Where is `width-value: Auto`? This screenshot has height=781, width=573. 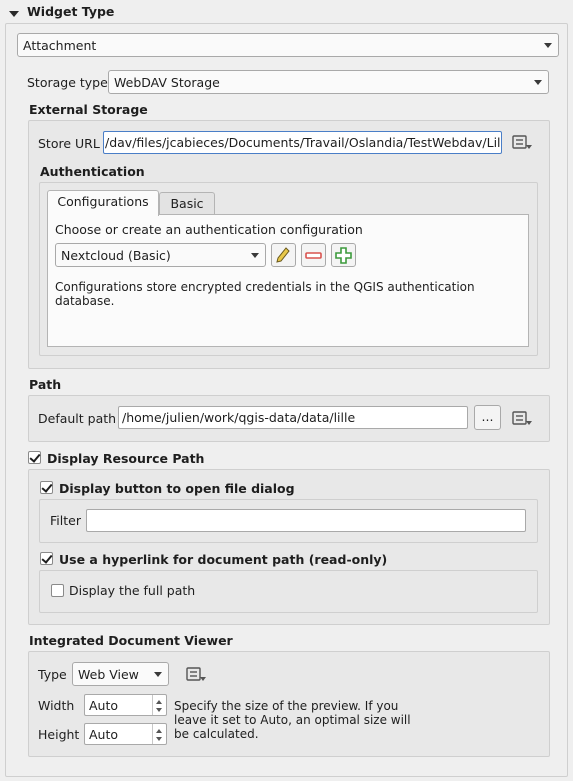 width-value: Auto is located at coordinates (104, 705).